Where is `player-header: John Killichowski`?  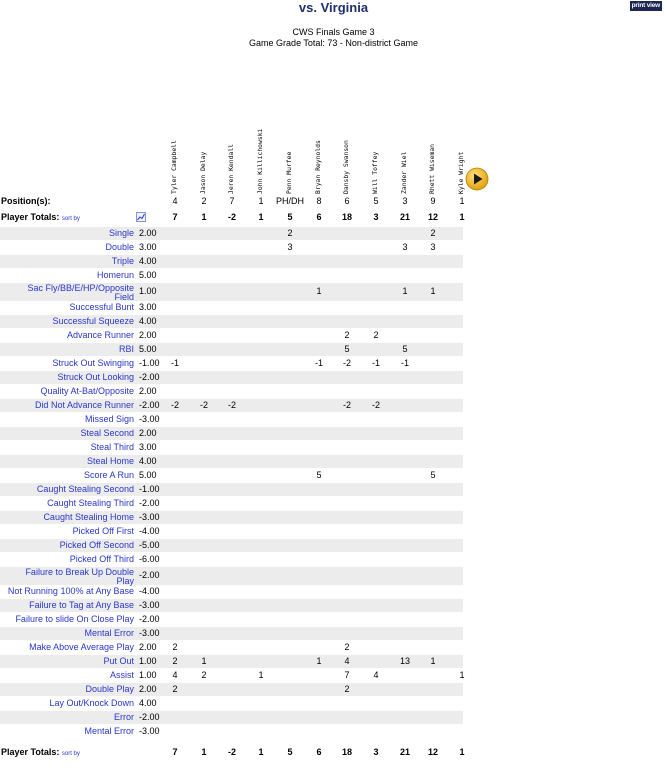 player-header: John Killichowski is located at coordinates (260, 161).